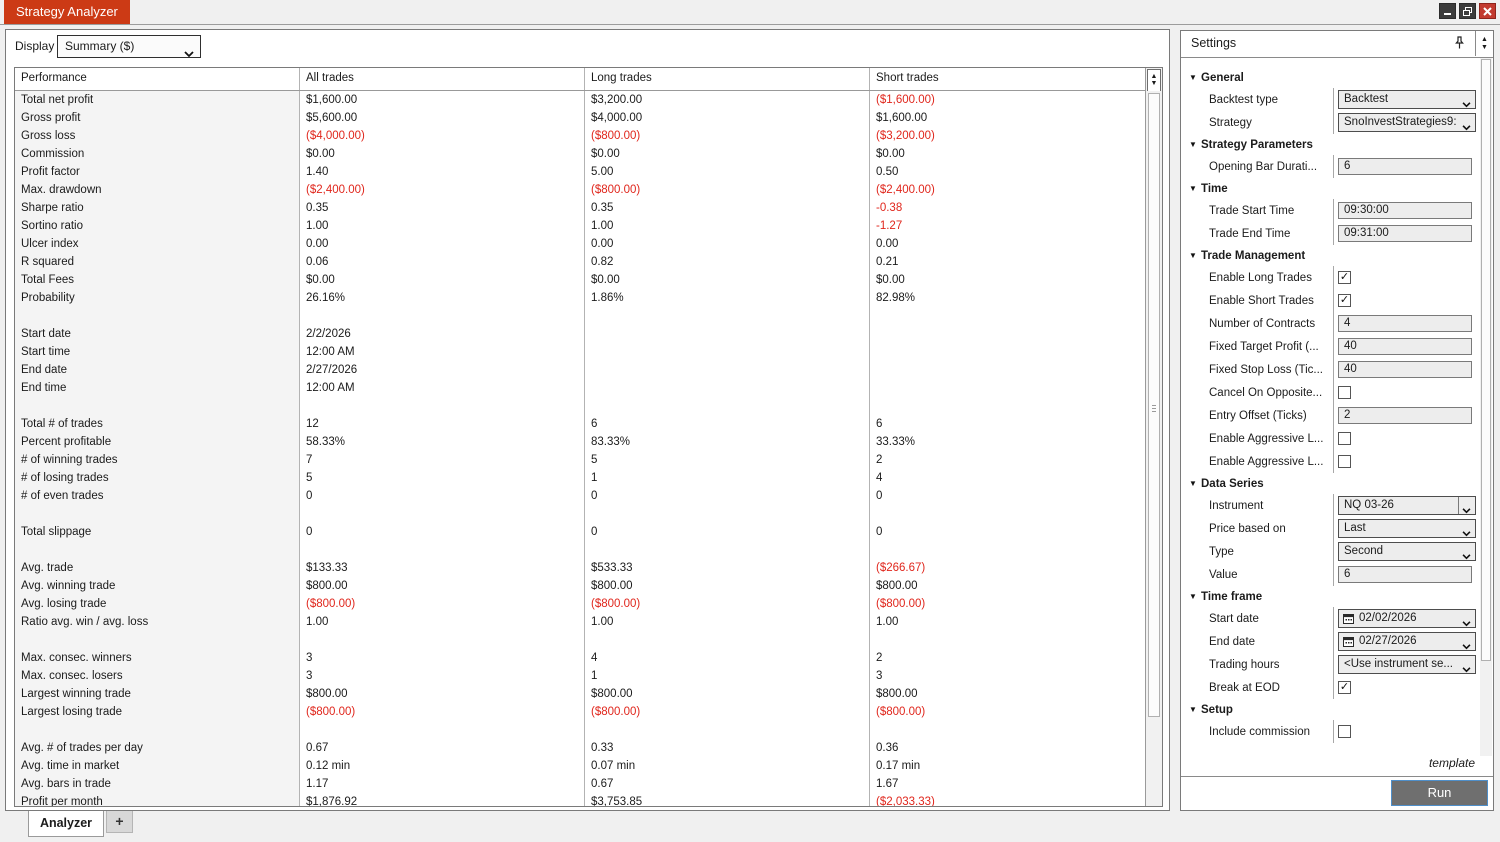 The height and width of the screenshot is (842, 1500). Describe the element at coordinates (580, 568) in the screenshot. I see `table-row: Avg. trade $133.33 $533.33 ($266.67)` at that location.